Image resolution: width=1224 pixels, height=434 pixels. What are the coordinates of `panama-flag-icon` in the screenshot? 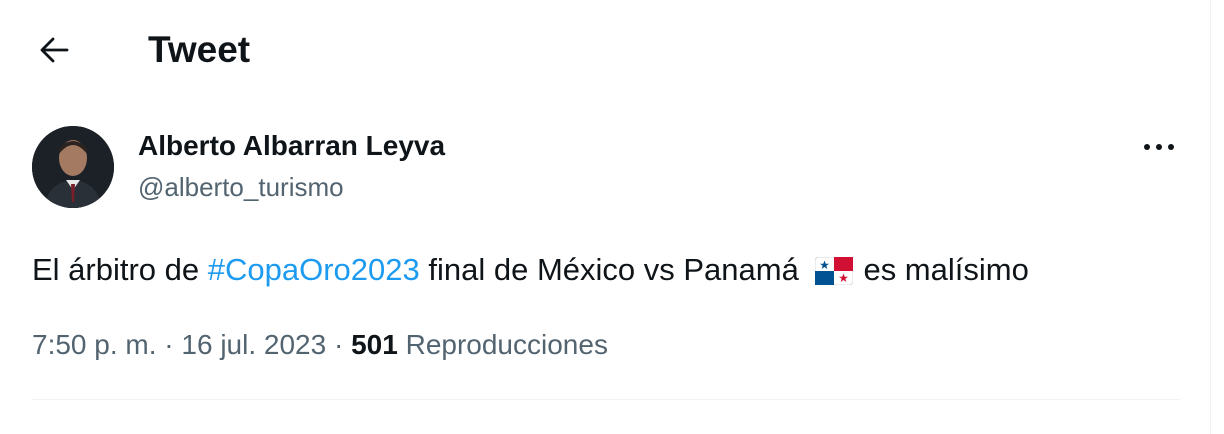 It's located at (834, 275).